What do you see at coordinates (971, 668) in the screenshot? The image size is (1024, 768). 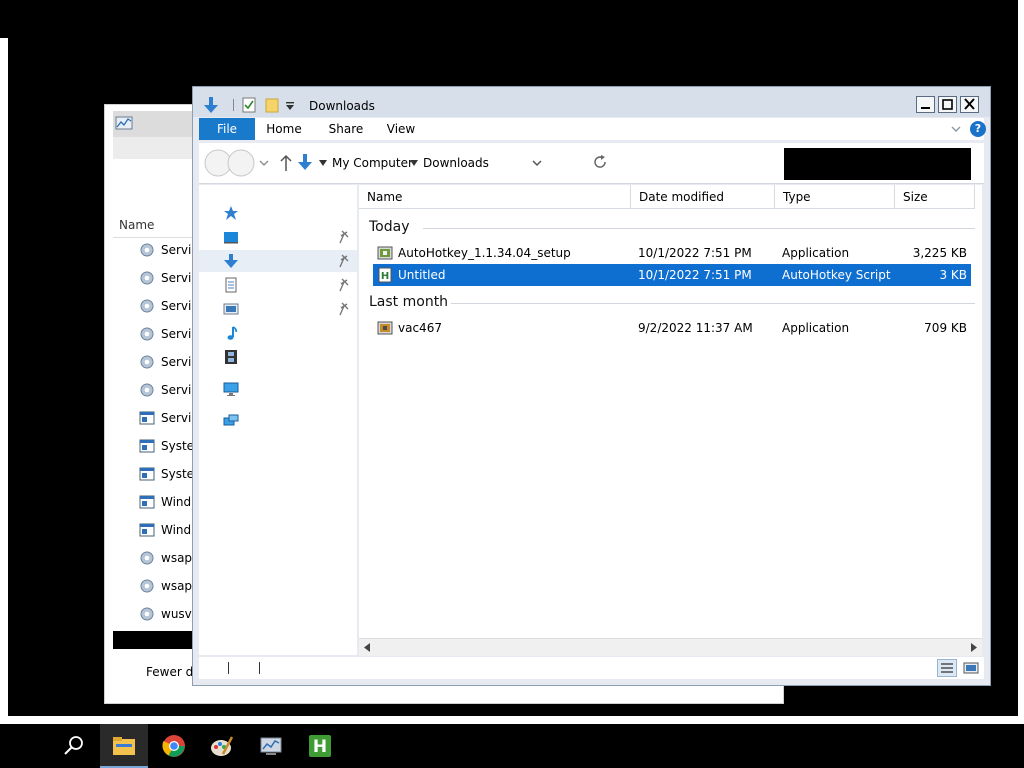 I see `large-icons-view-button` at bounding box center [971, 668].